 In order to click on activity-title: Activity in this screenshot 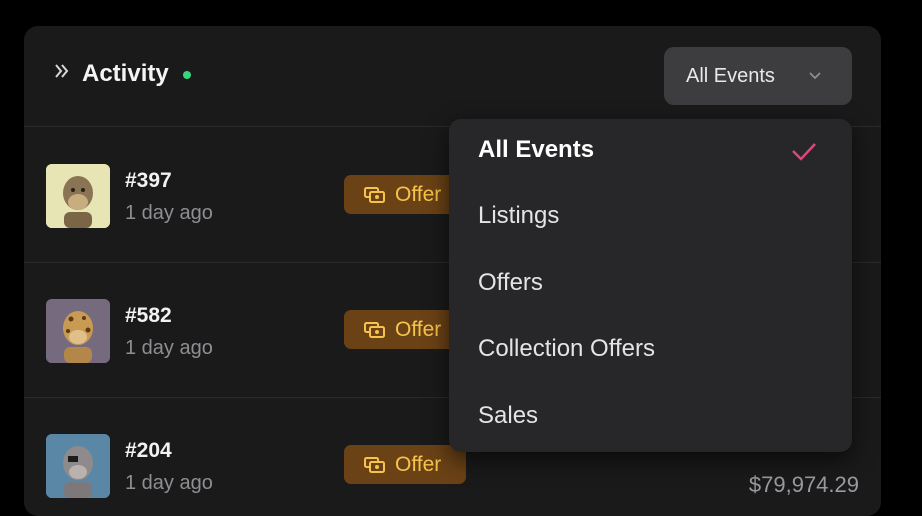, I will do `click(125, 73)`.